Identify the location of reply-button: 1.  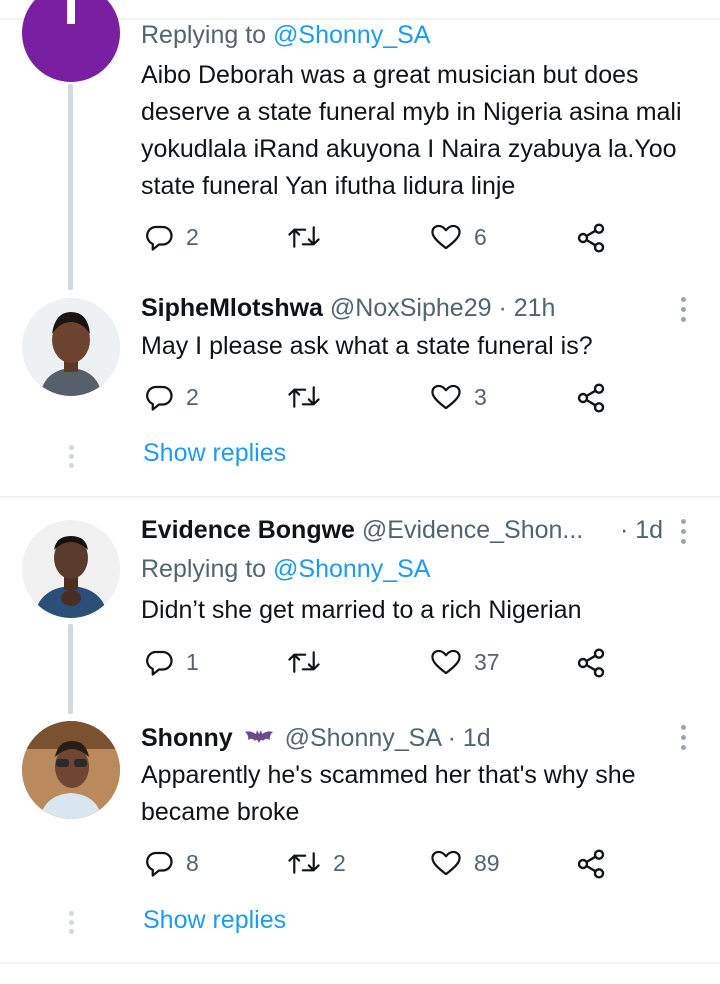
(171, 662).